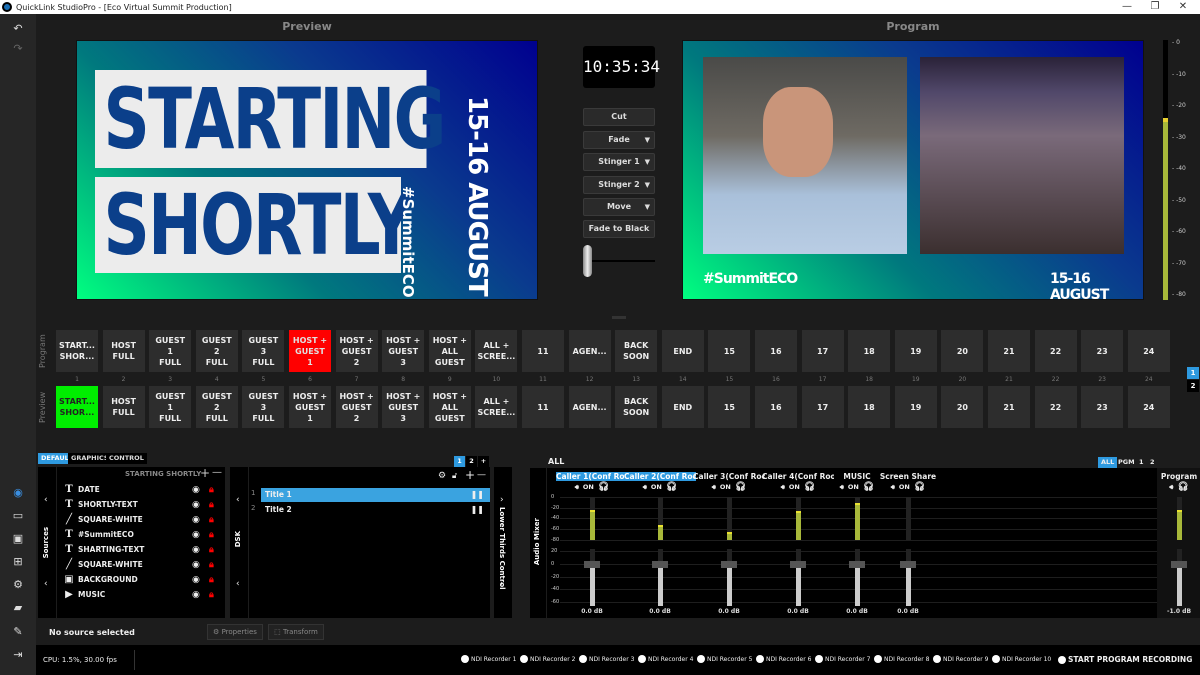 This screenshot has width=1200, height=675. Describe the element at coordinates (18, 654) in the screenshot. I see `exit-icon: ⇥` at that location.